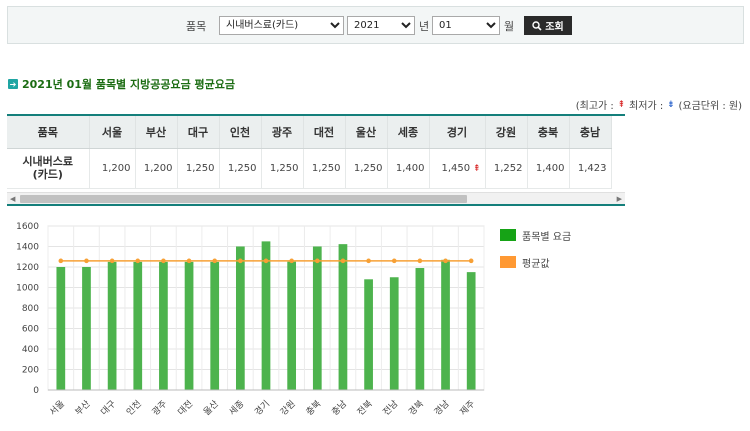 The width and height of the screenshot is (750, 431). I want to click on table-header-row: 품목 서울 부산 대구 인천 광주 대전 울산 세종 경기 강원 충북 충남, so click(309, 132).